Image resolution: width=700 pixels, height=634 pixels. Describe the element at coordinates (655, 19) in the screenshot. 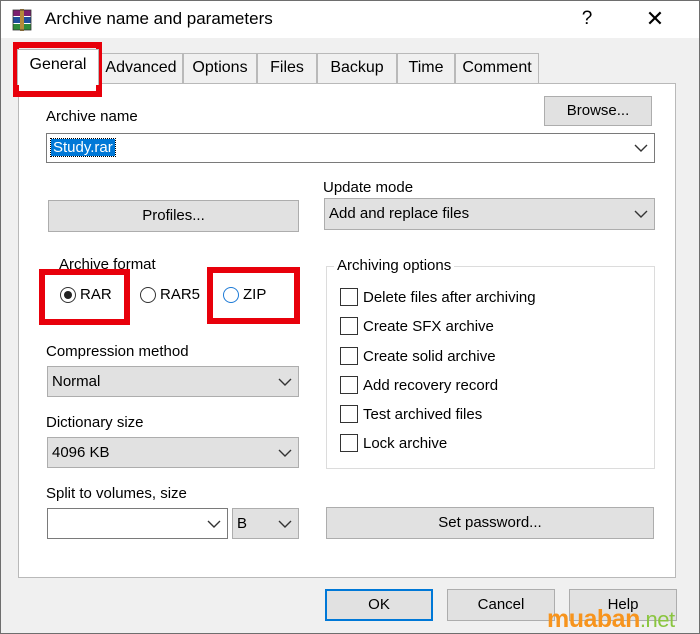

I see `close-icon: ✕` at that location.